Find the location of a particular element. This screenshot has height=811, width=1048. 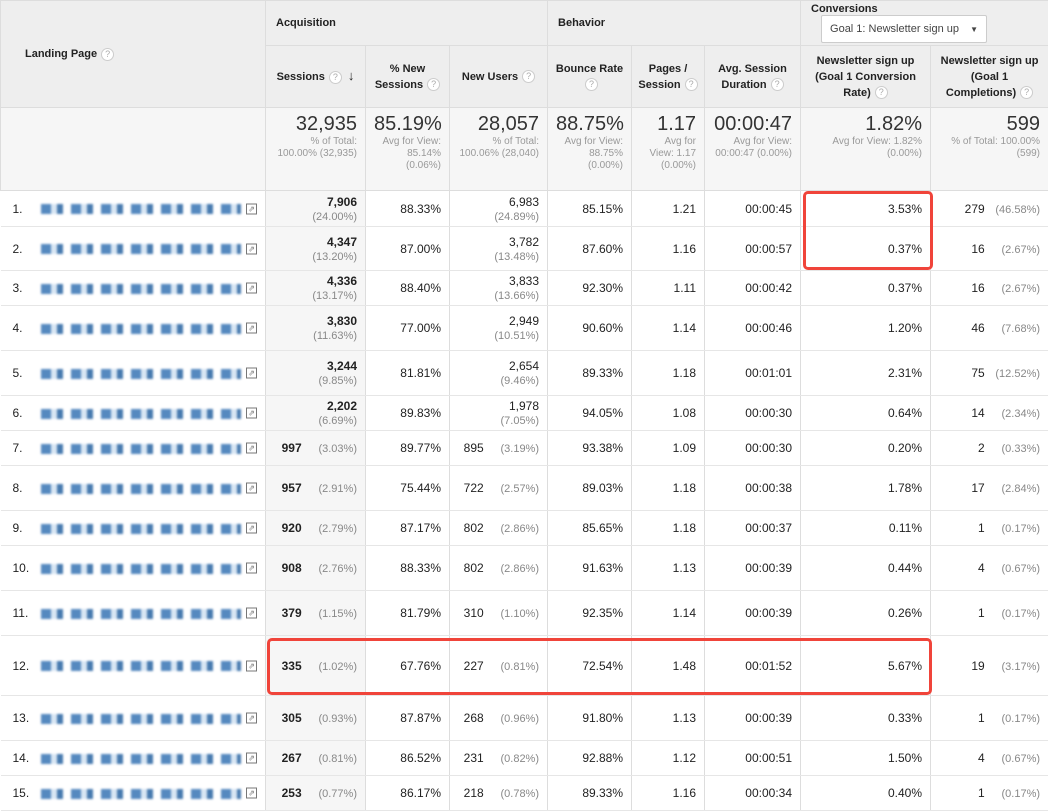

completions-cell: 16 (2.67%) is located at coordinates (989, 249).